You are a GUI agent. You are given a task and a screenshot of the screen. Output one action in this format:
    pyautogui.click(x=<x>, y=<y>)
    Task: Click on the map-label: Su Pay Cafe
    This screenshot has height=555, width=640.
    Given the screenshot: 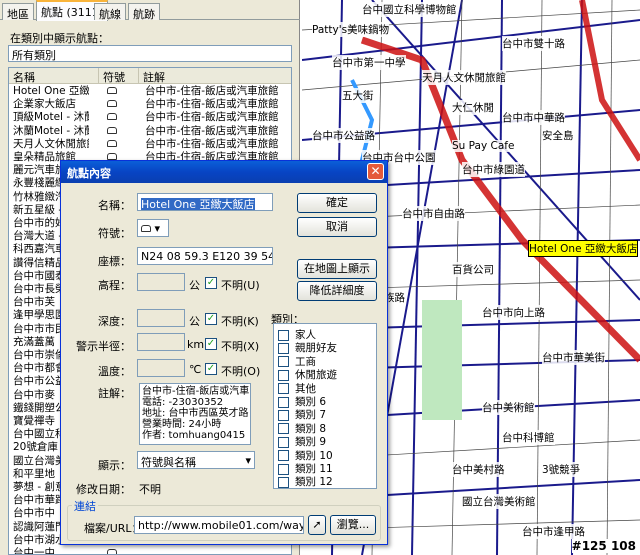 What is the action you would take?
    pyautogui.click(x=483, y=146)
    